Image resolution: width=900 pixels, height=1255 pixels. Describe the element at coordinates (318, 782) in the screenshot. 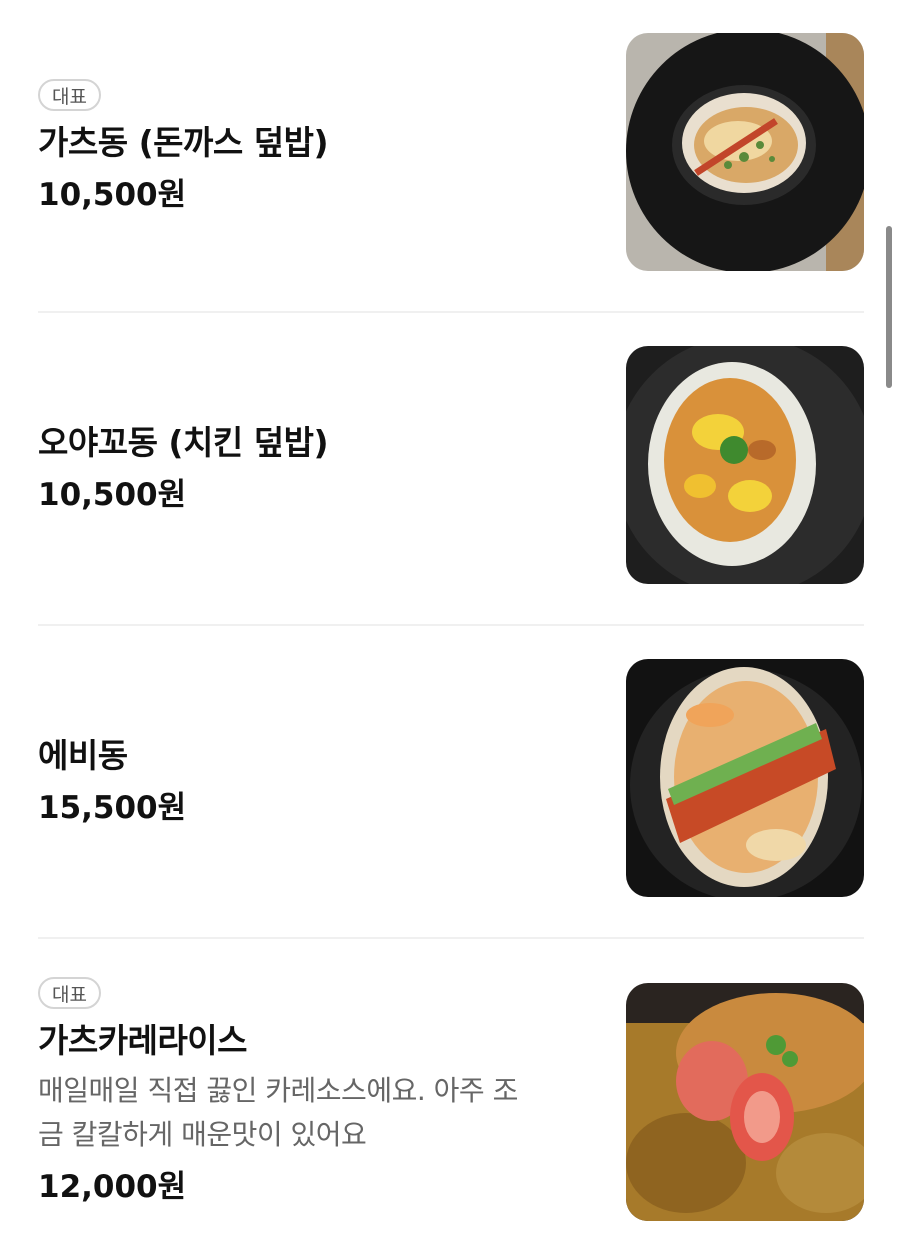

I see `menu-item-info: 에비동 15,500원` at that location.